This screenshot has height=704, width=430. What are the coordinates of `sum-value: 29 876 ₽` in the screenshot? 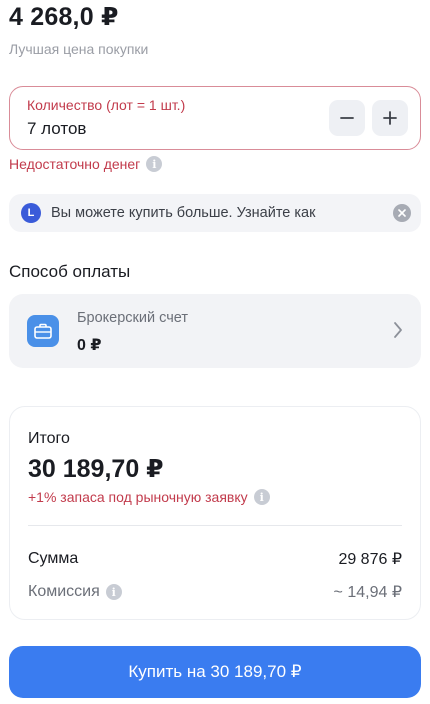 It's located at (370, 559).